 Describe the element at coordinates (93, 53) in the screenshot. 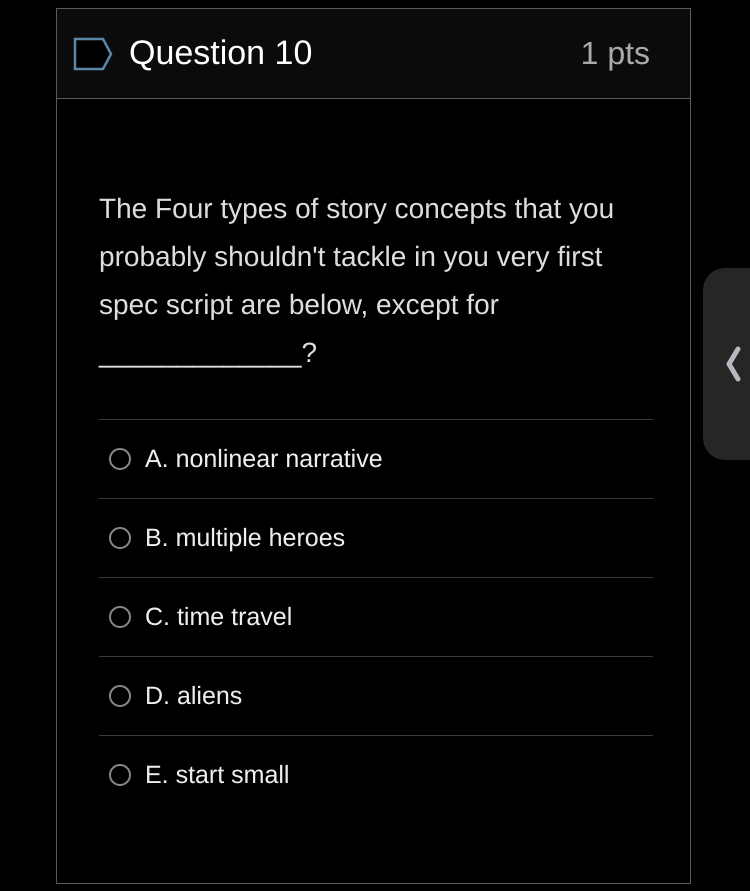

I see `flag-icon` at that location.